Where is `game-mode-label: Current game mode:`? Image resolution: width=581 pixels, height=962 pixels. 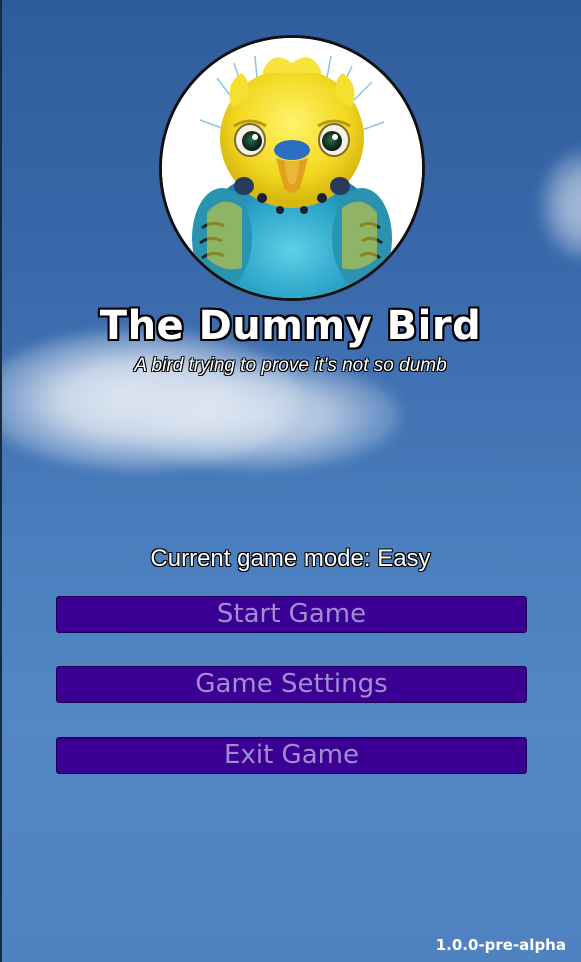 game-mode-label: Current game mode: is located at coordinates (260, 558).